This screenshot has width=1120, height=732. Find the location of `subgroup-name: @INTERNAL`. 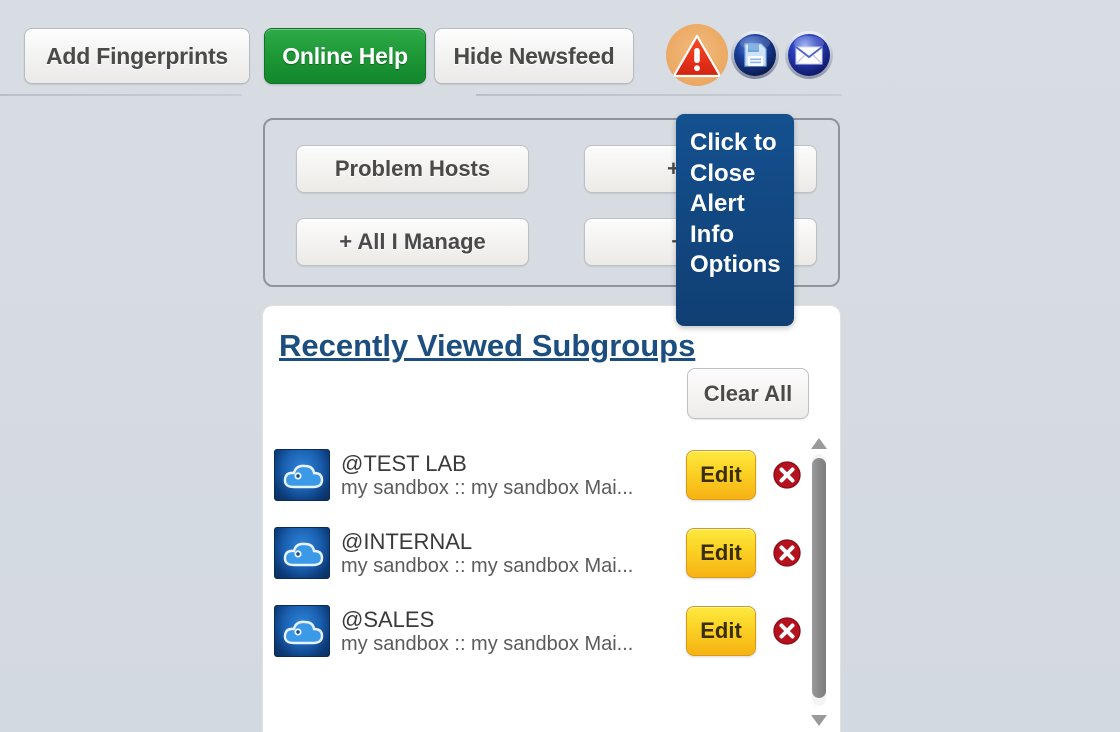

subgroup-name: @INTERNAL is located at coordinates (407, 541).